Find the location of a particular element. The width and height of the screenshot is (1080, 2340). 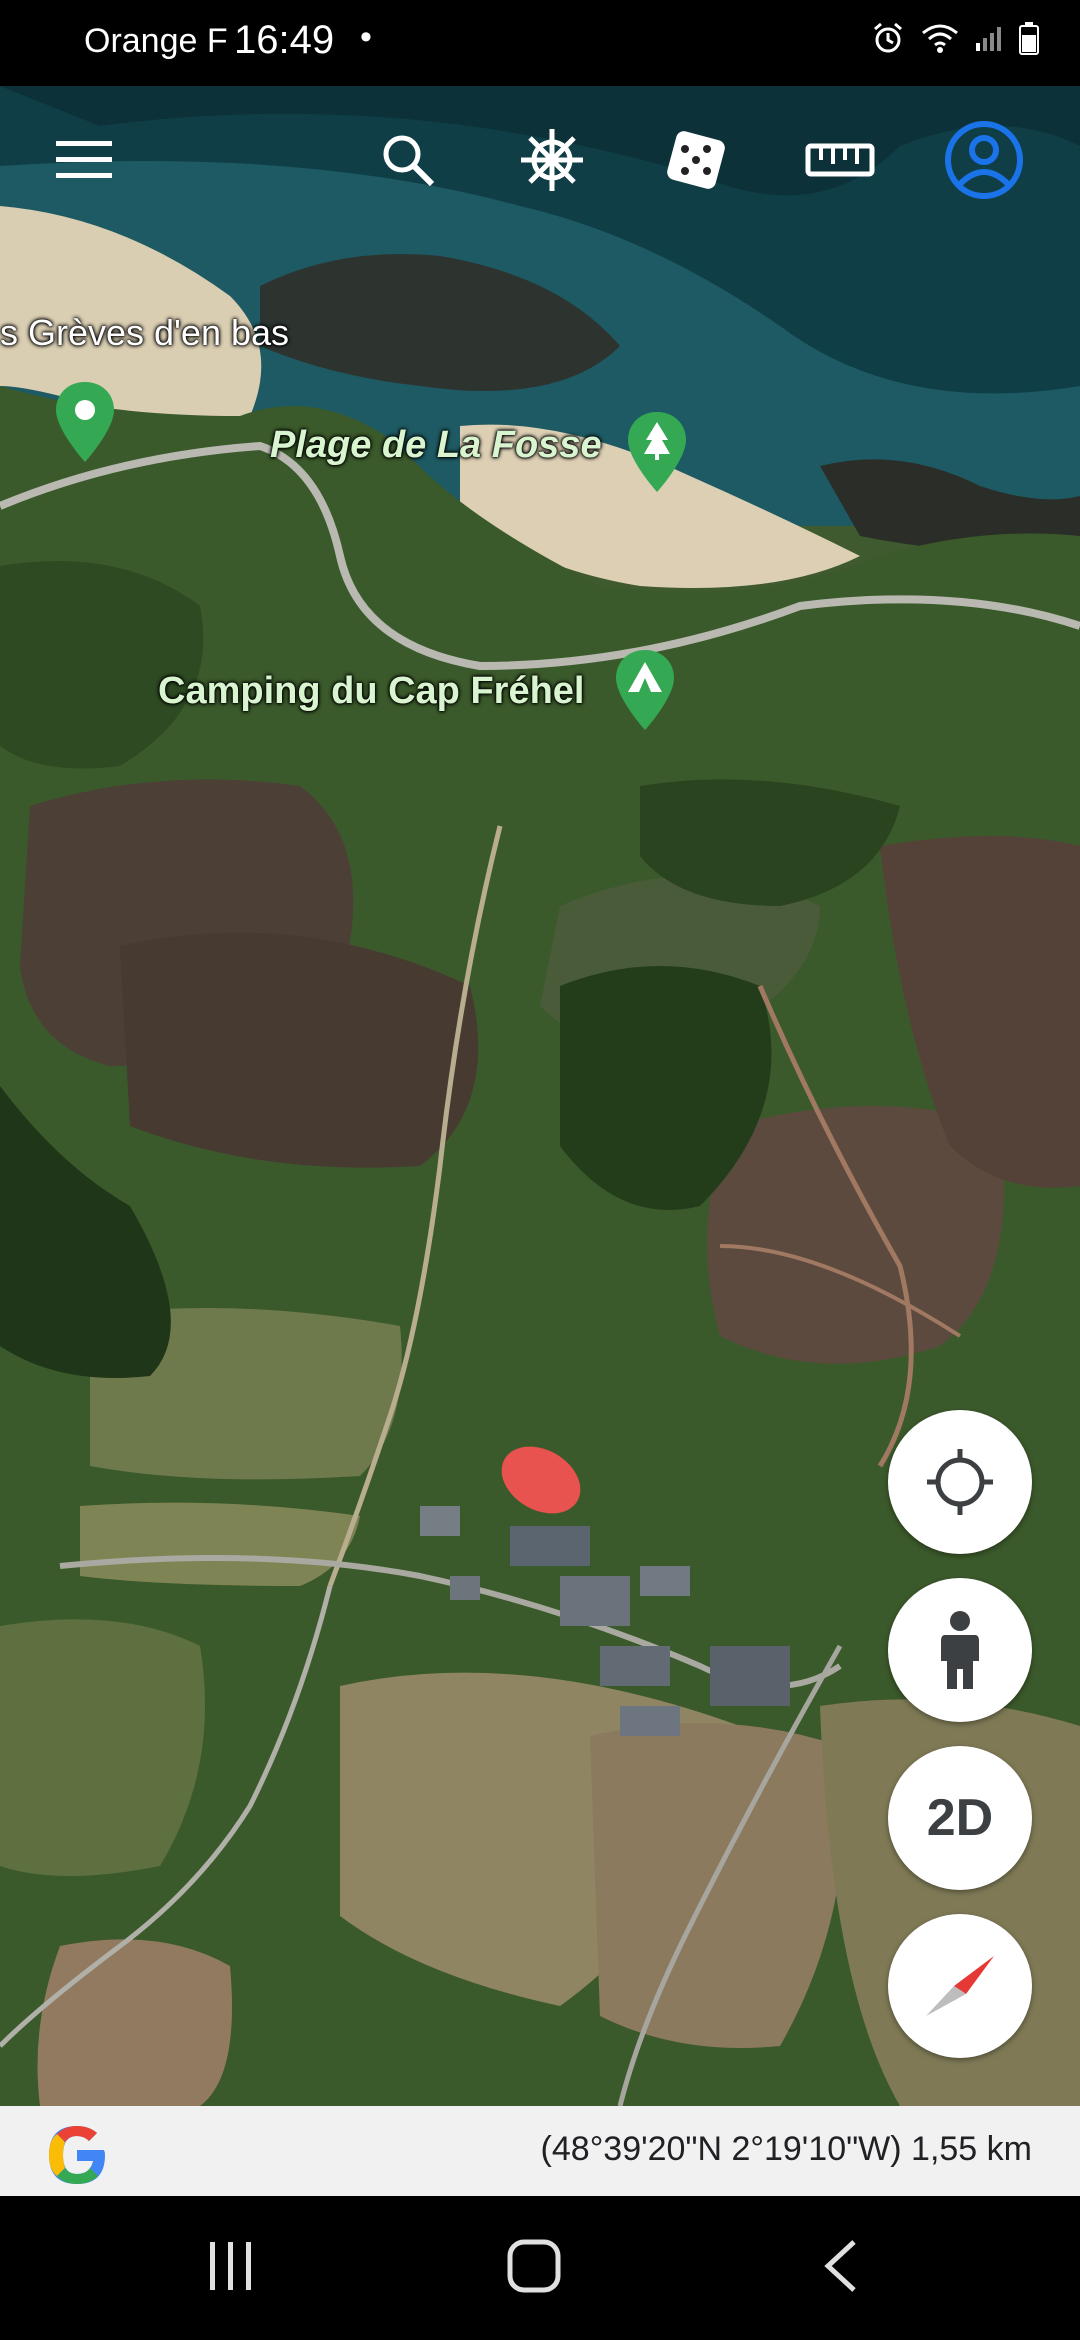

view-mode-button: 2D is located at coordinates (960, 1818).